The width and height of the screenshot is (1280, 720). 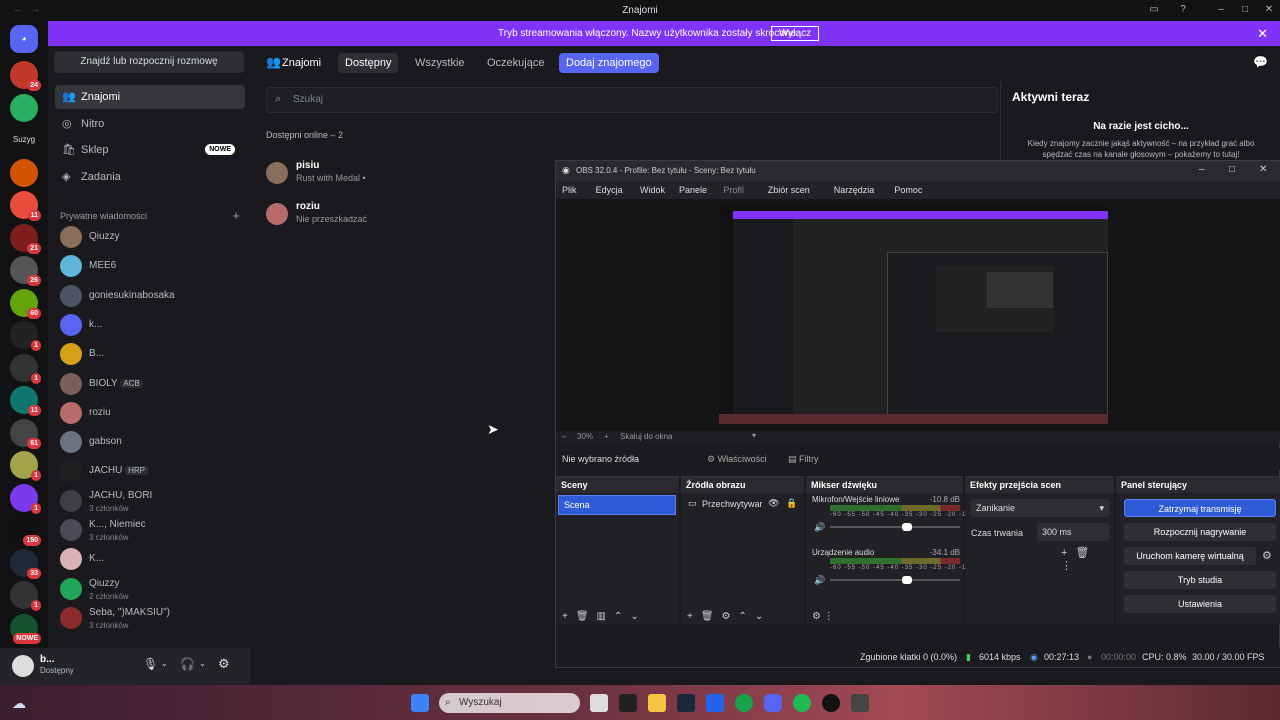 What do you see at coordinates (1202, 169) in the screenshot?
I see `obs-minimize-icon: –` at bounding box center [1202, 169].